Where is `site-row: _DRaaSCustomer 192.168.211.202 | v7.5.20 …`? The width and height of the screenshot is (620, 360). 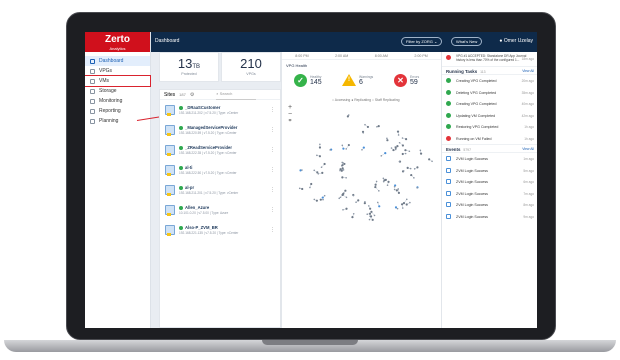
site-row: _DRaaSCustomer 192.168.211.202 | v7.5.20 … is located at coordinates (220, 110).